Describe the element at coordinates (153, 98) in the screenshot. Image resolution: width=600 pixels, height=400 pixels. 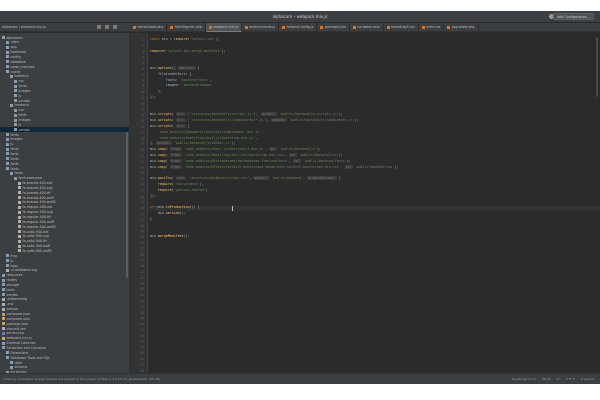
I see `code-line: });` at that location.